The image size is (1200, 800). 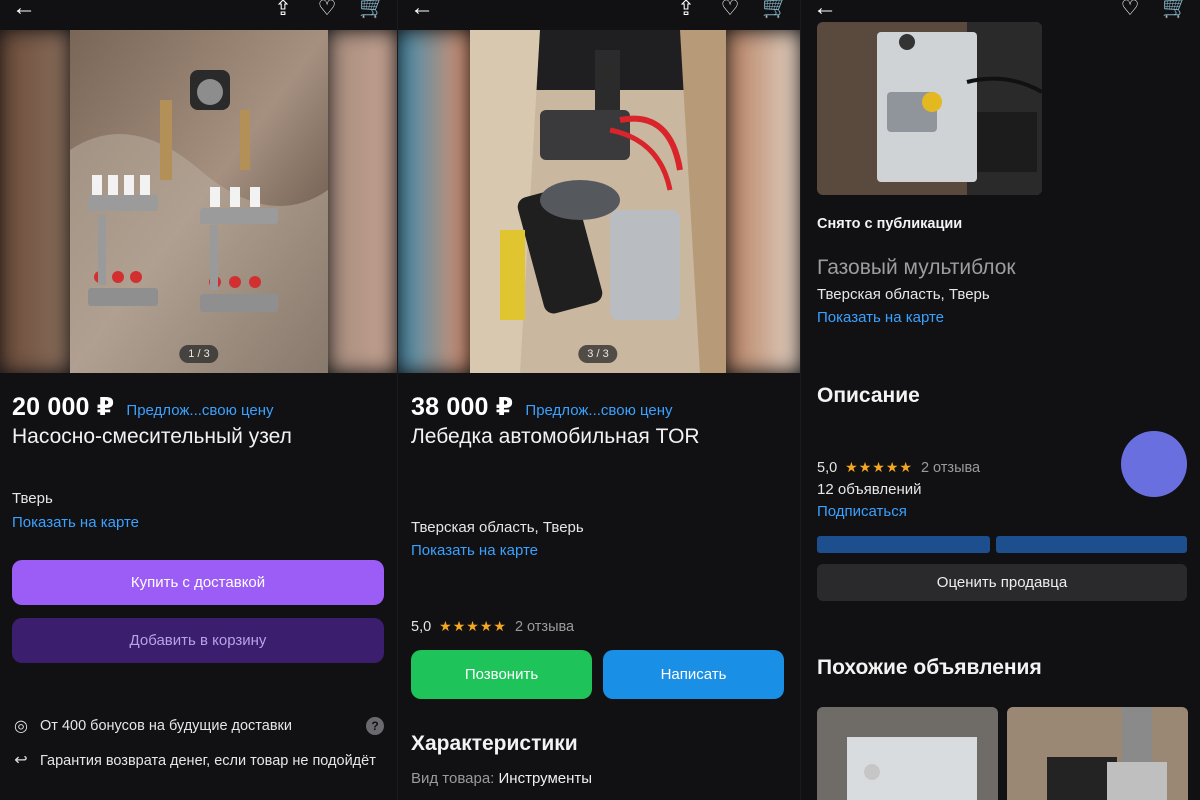 I want to click on manifold-photo, so click(x=199, y=201).